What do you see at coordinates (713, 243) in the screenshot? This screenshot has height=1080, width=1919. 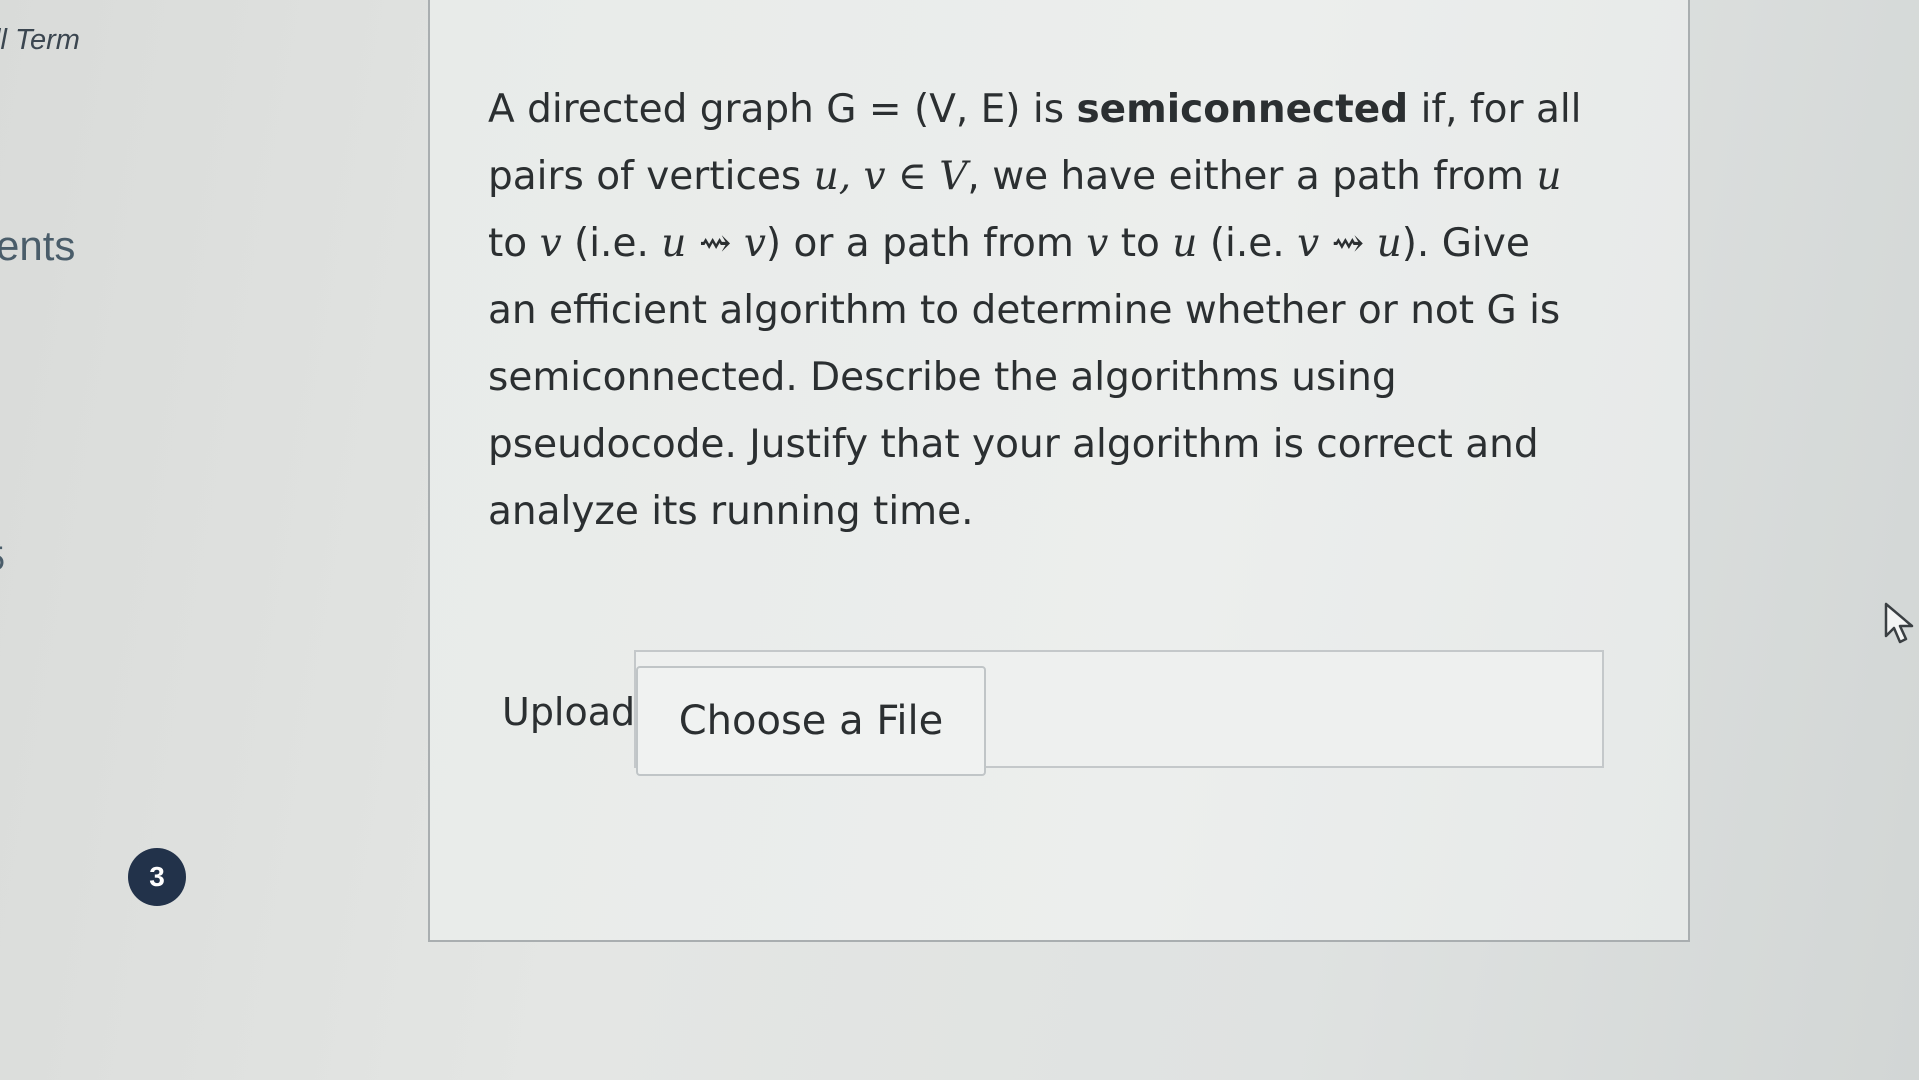 I see `math-expression: u ⇝ v` at bounding box center [713, 243].